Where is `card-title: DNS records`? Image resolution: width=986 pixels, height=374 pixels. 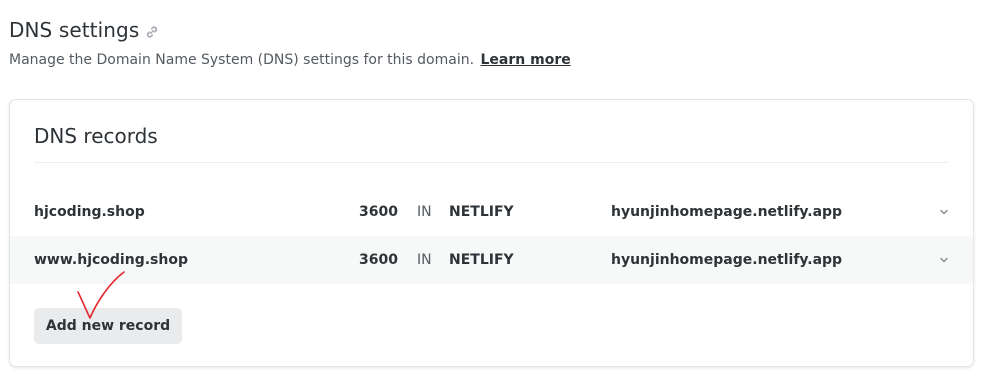 card-title: DNS records is located at coordinates (96, 136).